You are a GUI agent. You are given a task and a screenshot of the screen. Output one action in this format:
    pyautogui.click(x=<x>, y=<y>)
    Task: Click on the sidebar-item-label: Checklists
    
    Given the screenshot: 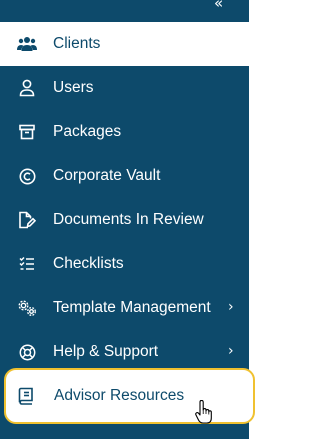 What is the action you would take?
    pyautogui.click(x=88, y=263)
    